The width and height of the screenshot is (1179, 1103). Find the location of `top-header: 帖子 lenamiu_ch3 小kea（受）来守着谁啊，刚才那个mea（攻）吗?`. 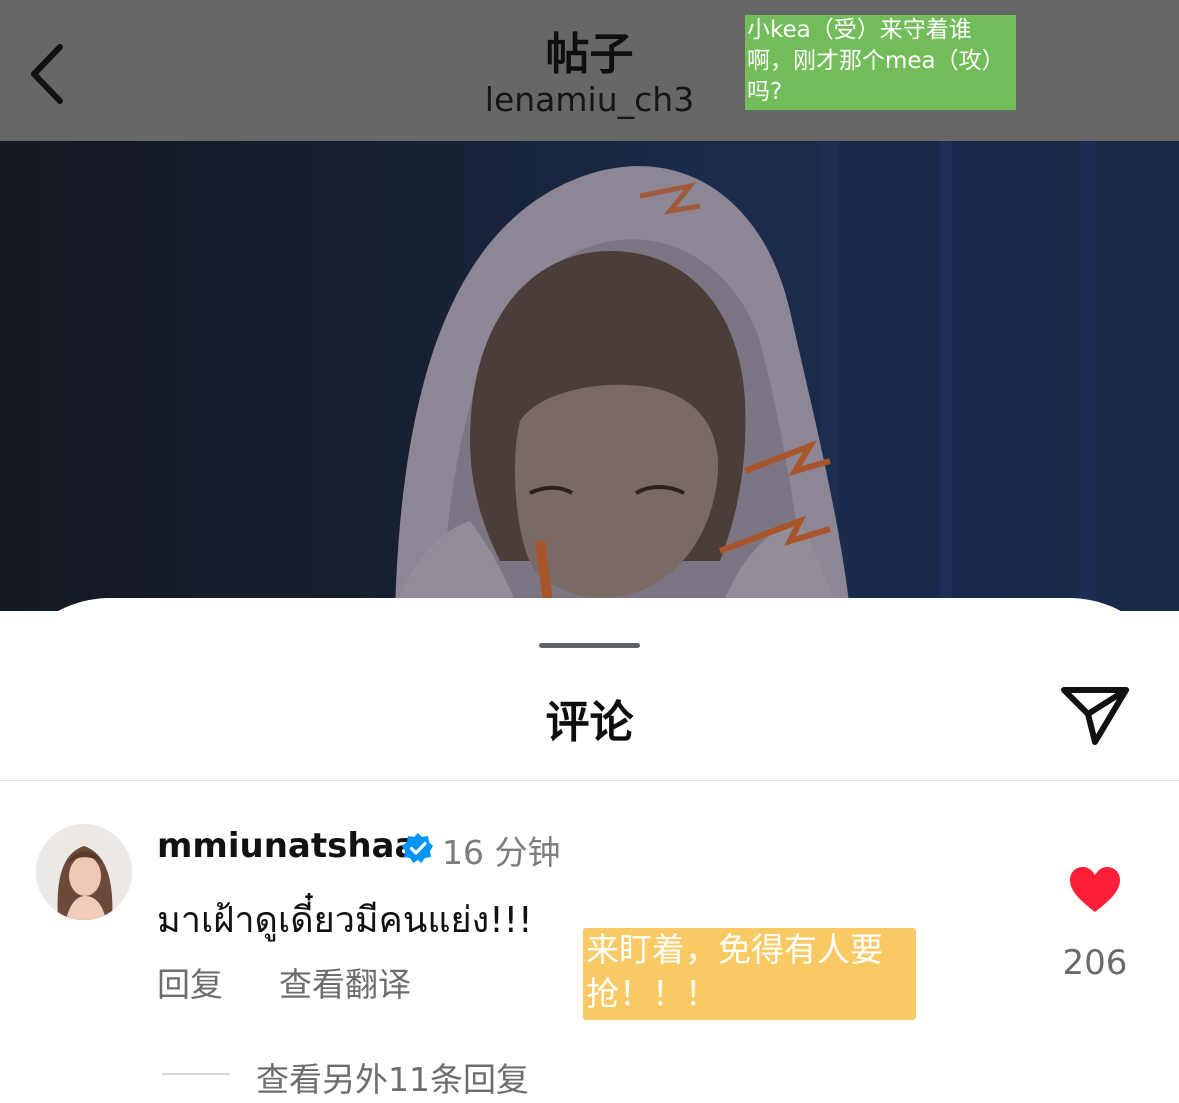

top-header: 帖子 lenamiu_ch3 小kea（受）来守着谁啊，刚才那个mea（攻）吗? is located at coordinates (589, 70).